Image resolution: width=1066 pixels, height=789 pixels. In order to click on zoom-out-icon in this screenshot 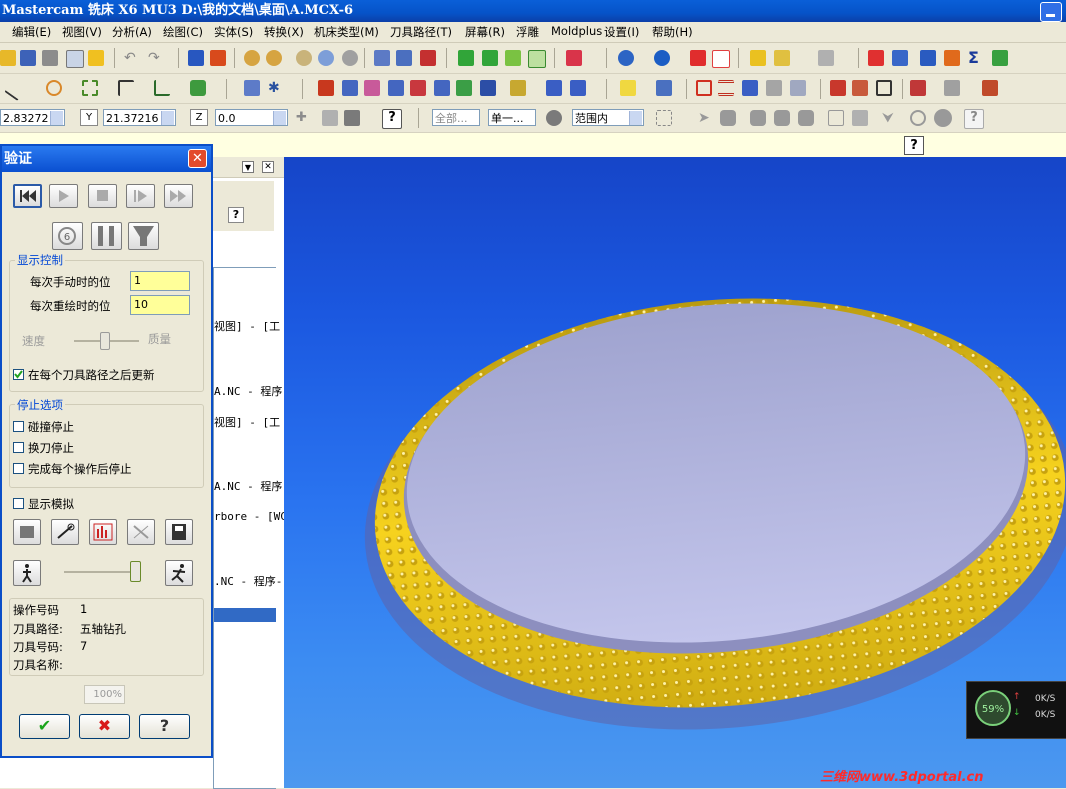, I will do `click(350, 58)`.